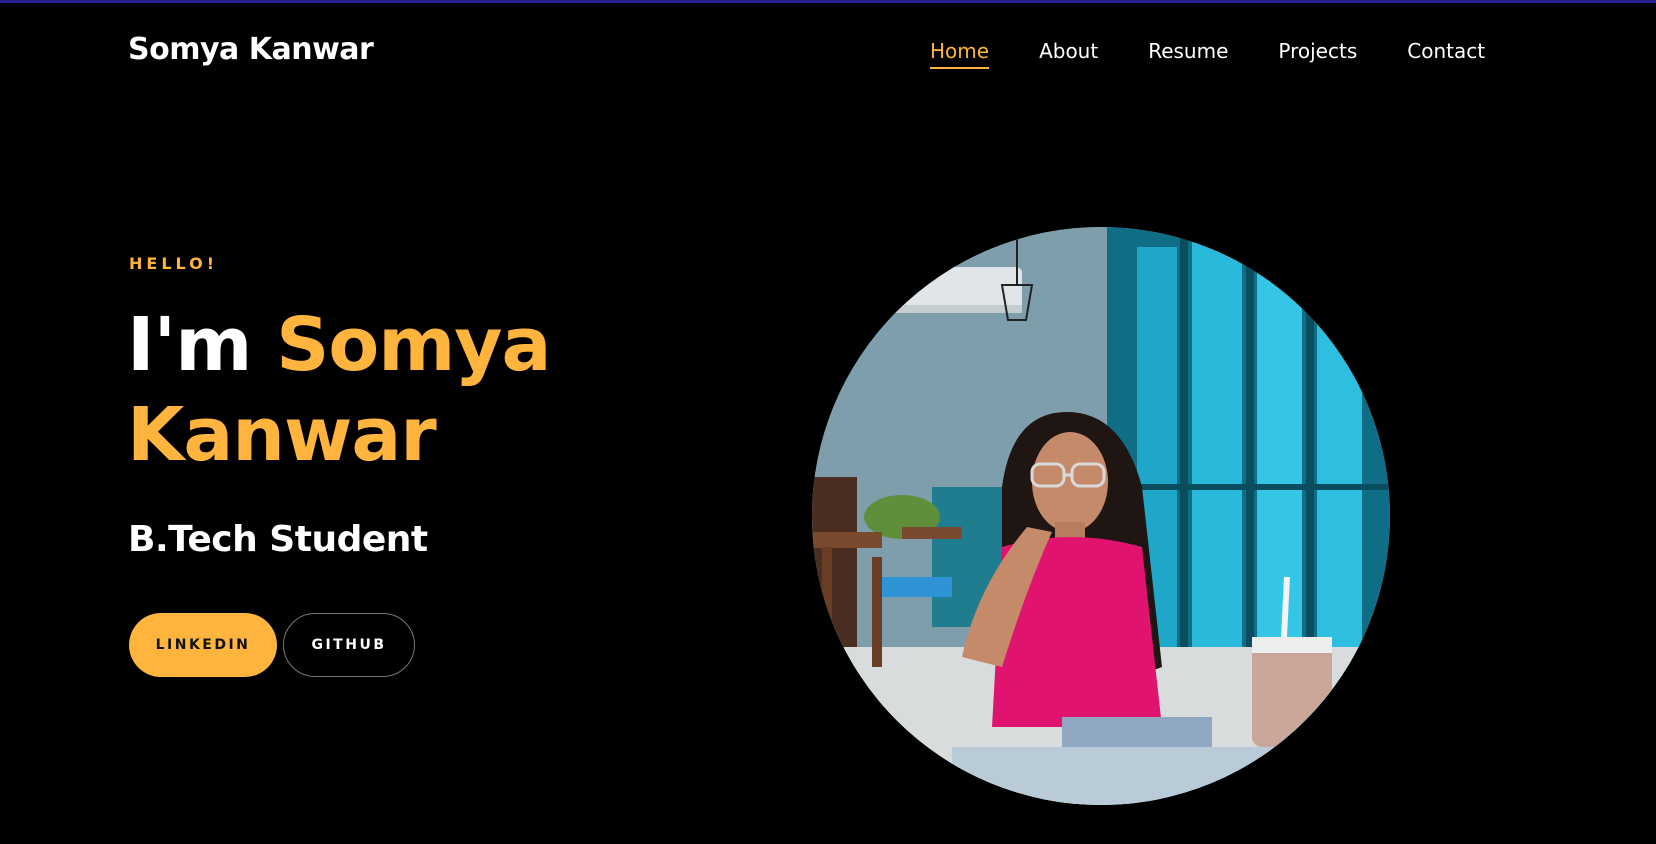 This screenshot has height=844, width=1656. Describe the element at coordinates (387, 390) in the screenshot. I see `hero-headline: I'm Somya Kanwar` at that location.